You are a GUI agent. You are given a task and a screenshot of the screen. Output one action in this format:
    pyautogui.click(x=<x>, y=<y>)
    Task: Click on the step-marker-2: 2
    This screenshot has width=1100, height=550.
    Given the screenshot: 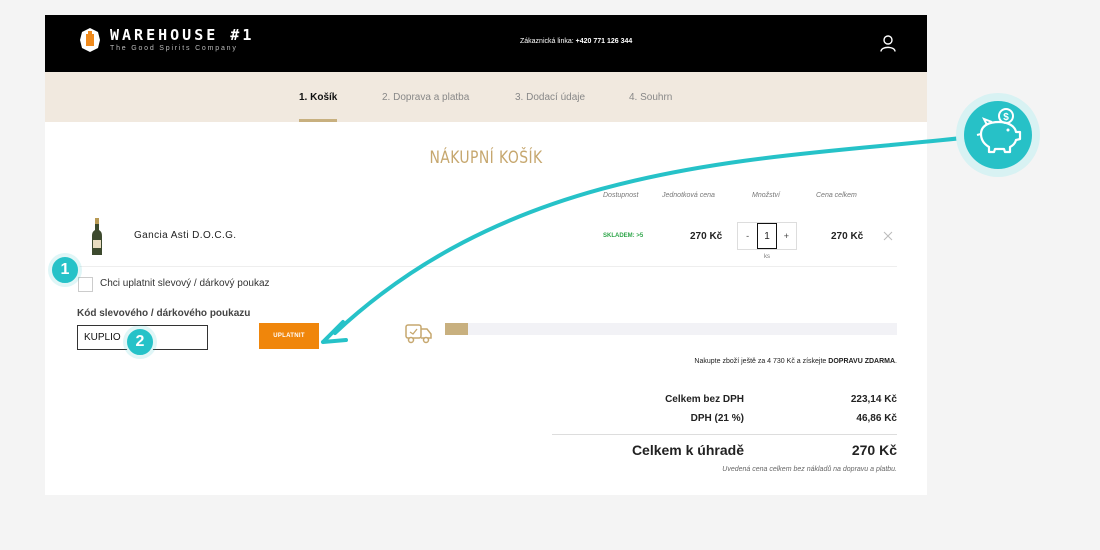 What is the action you would take?
    pyautogui.click(x=140, y=342)
    